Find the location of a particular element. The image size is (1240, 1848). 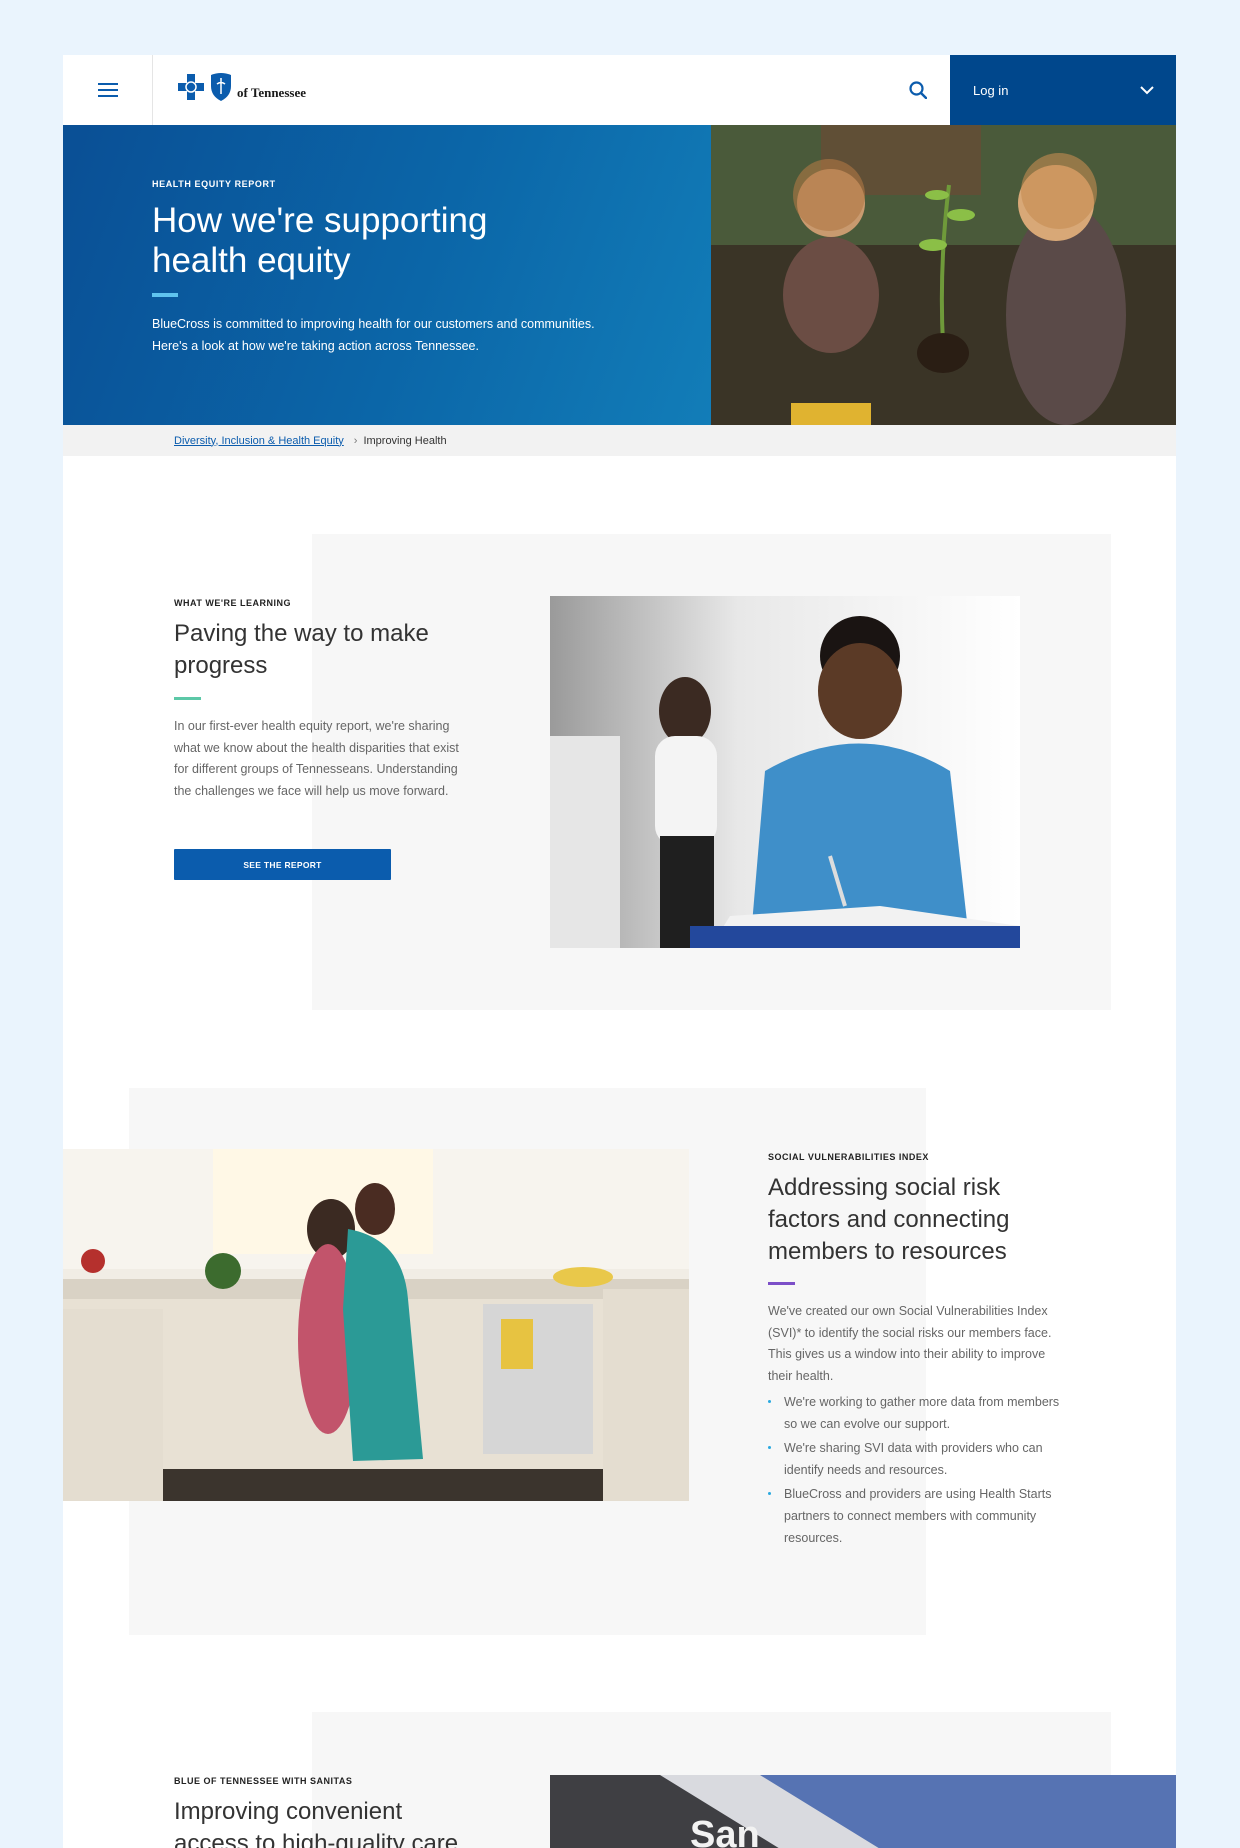

see-report-button: SEE THE REPORT is located at coordinates (282, 864).